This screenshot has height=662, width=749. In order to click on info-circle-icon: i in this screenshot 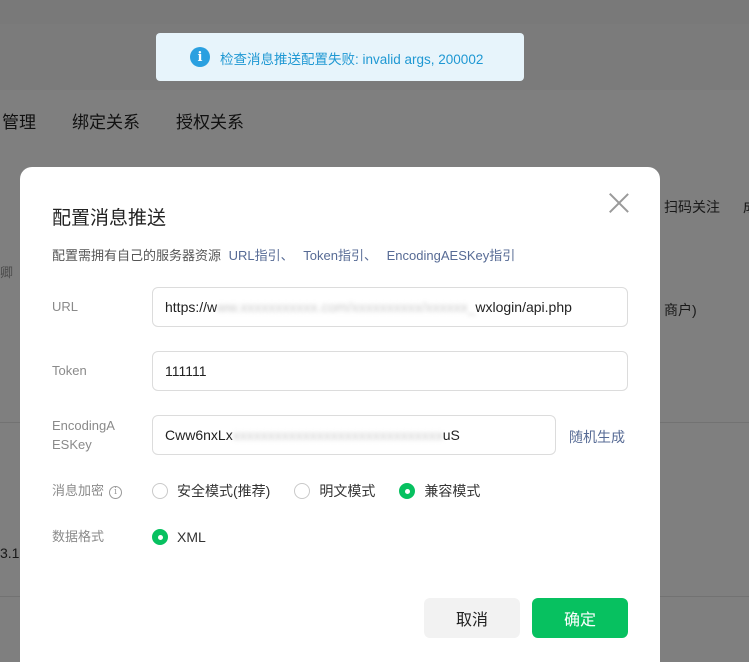, I will do `click(116, 492)`.